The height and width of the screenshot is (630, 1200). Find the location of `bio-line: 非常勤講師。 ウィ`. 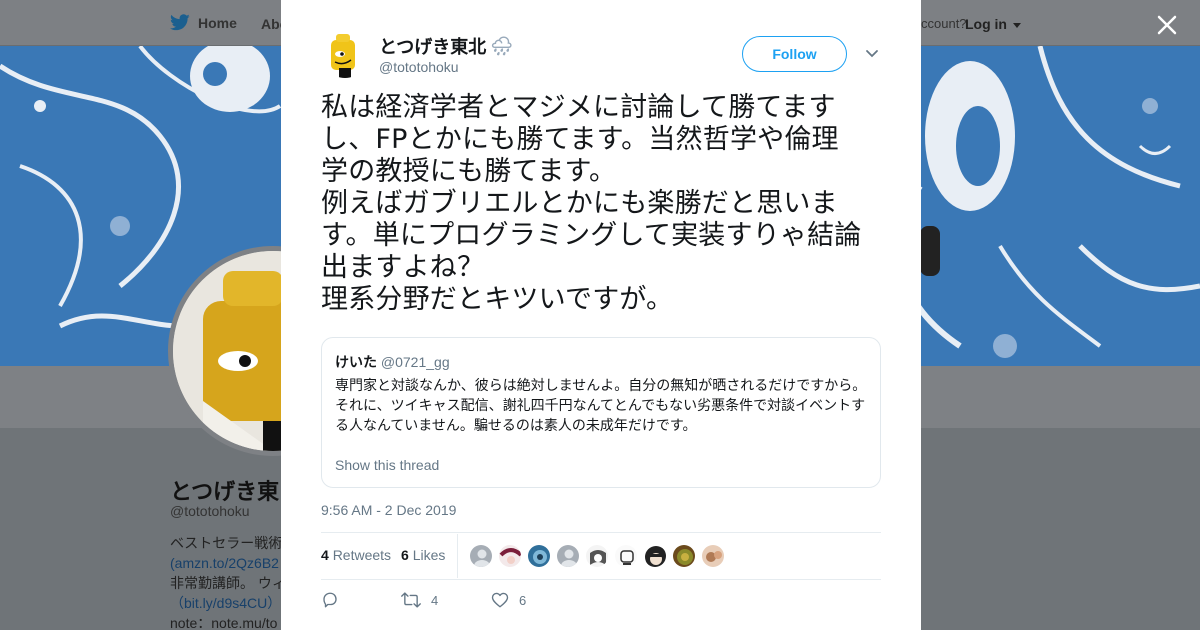

bio-line: 非常勤講師。 ウィ is located at coordinates (226, 583).